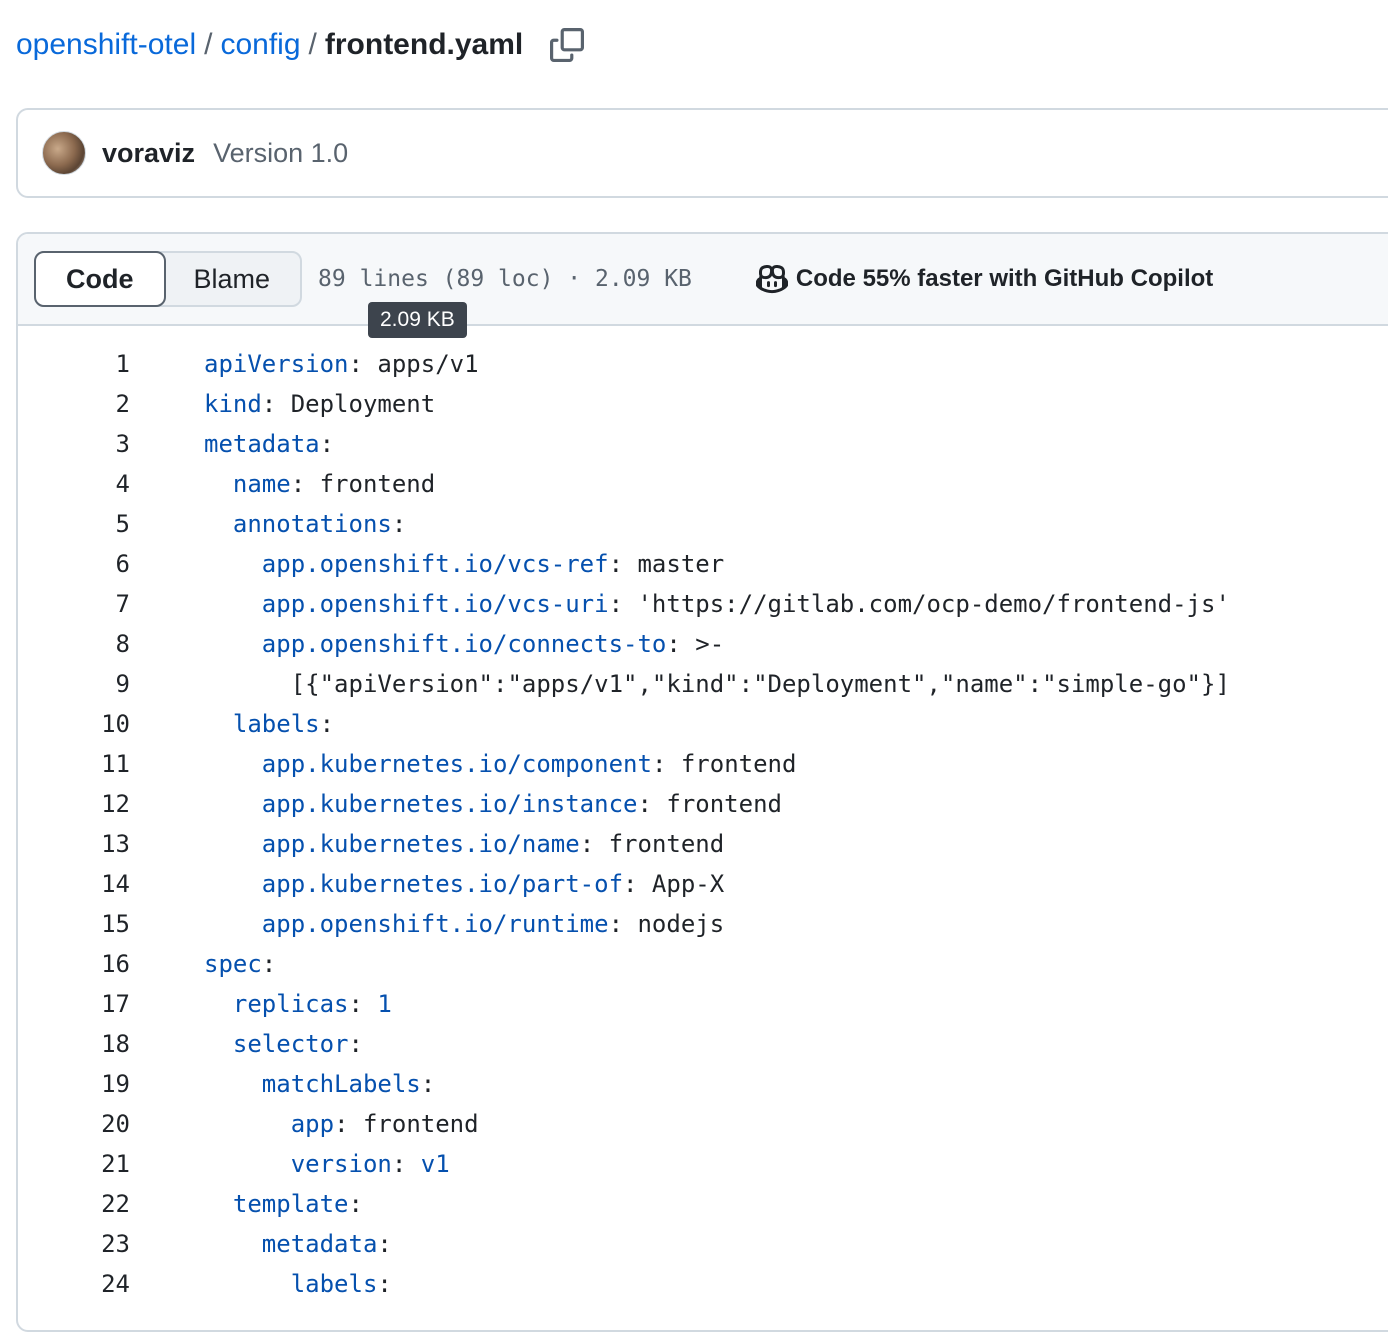 The width and height of the screenshot is (1388, 1332). What do you see at coordinates (111, 444) in the screenshot?
I see `line-number: 3` at bounding box center [111, 444].